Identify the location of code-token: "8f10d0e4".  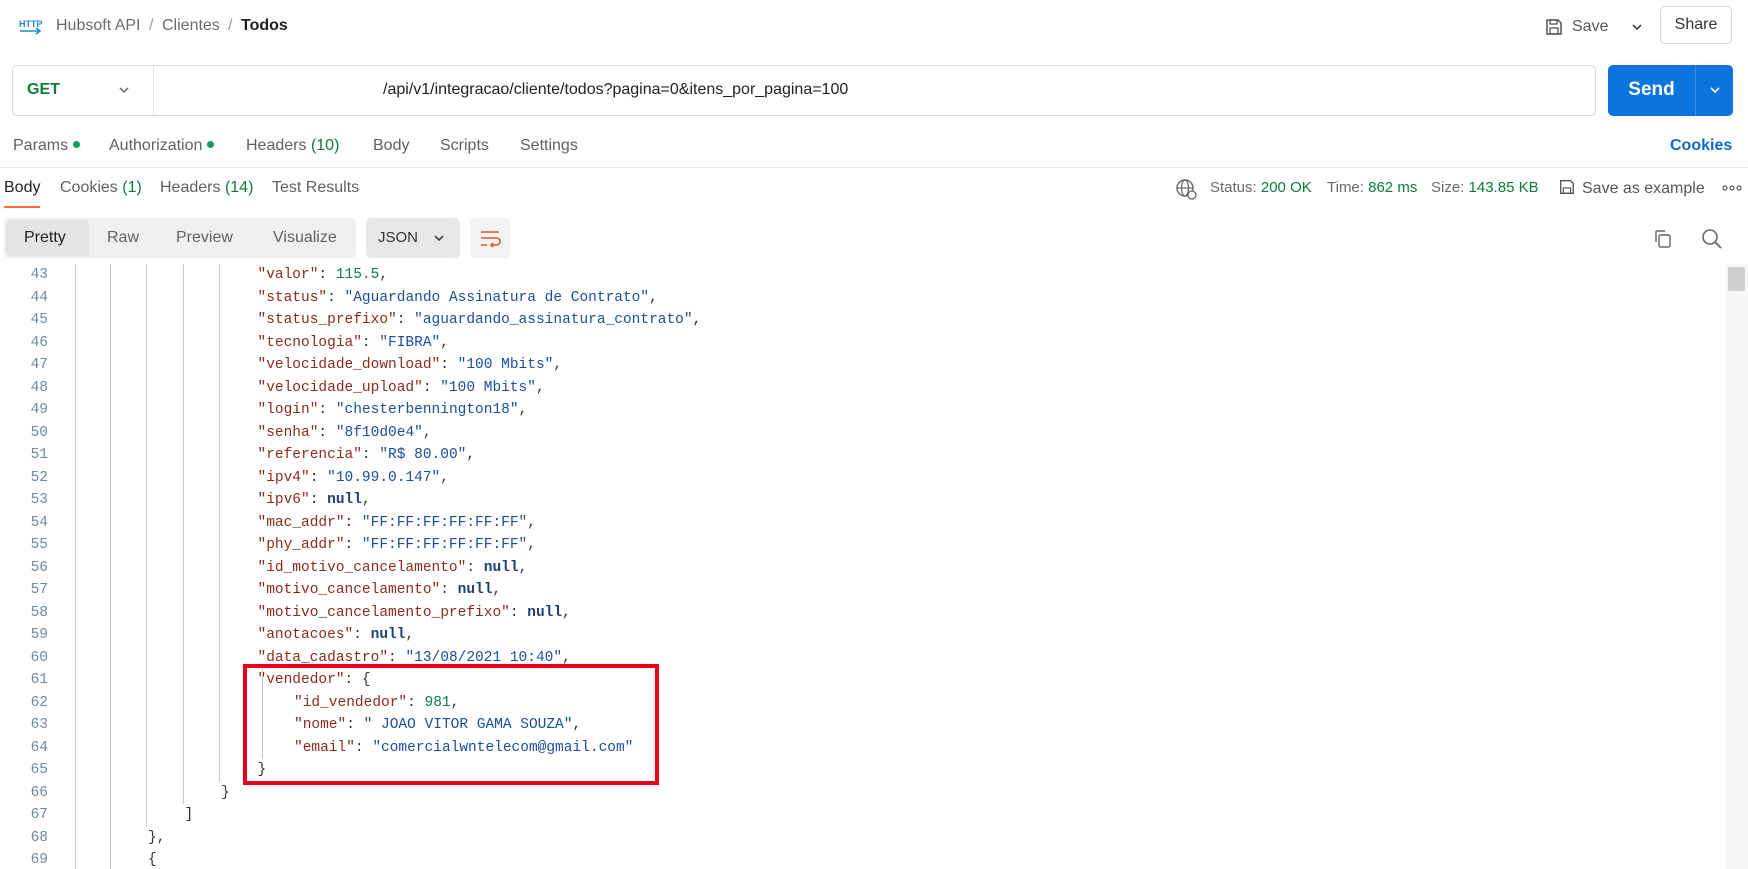
(379, 432).